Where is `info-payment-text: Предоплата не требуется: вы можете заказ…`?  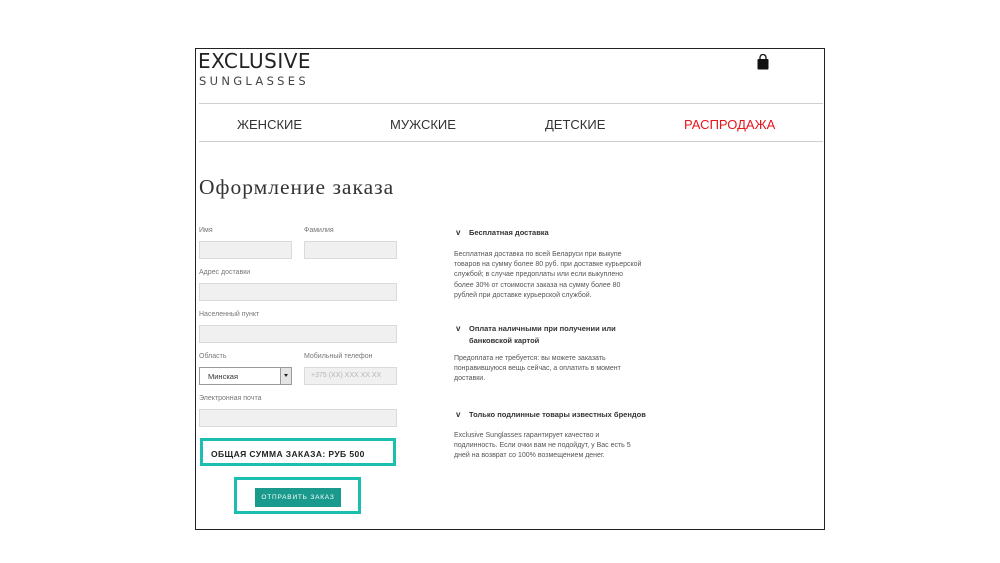 info-payment-text: Предоплата не требуется: вы можете заказ… is located at coordinates (537, 369).